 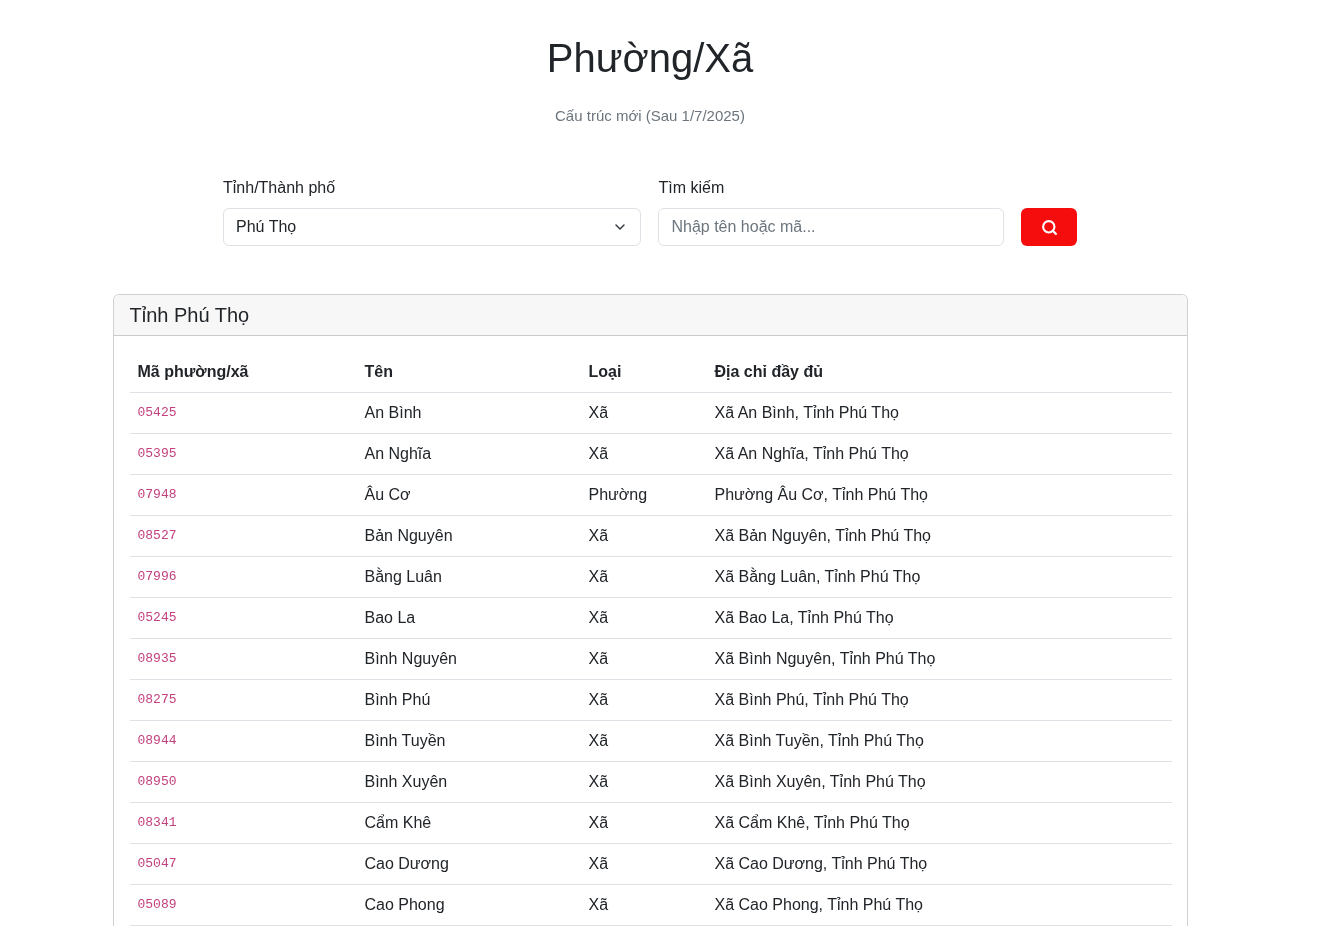 I want to click on code-cell: 08950, so click(x=243, y=782).